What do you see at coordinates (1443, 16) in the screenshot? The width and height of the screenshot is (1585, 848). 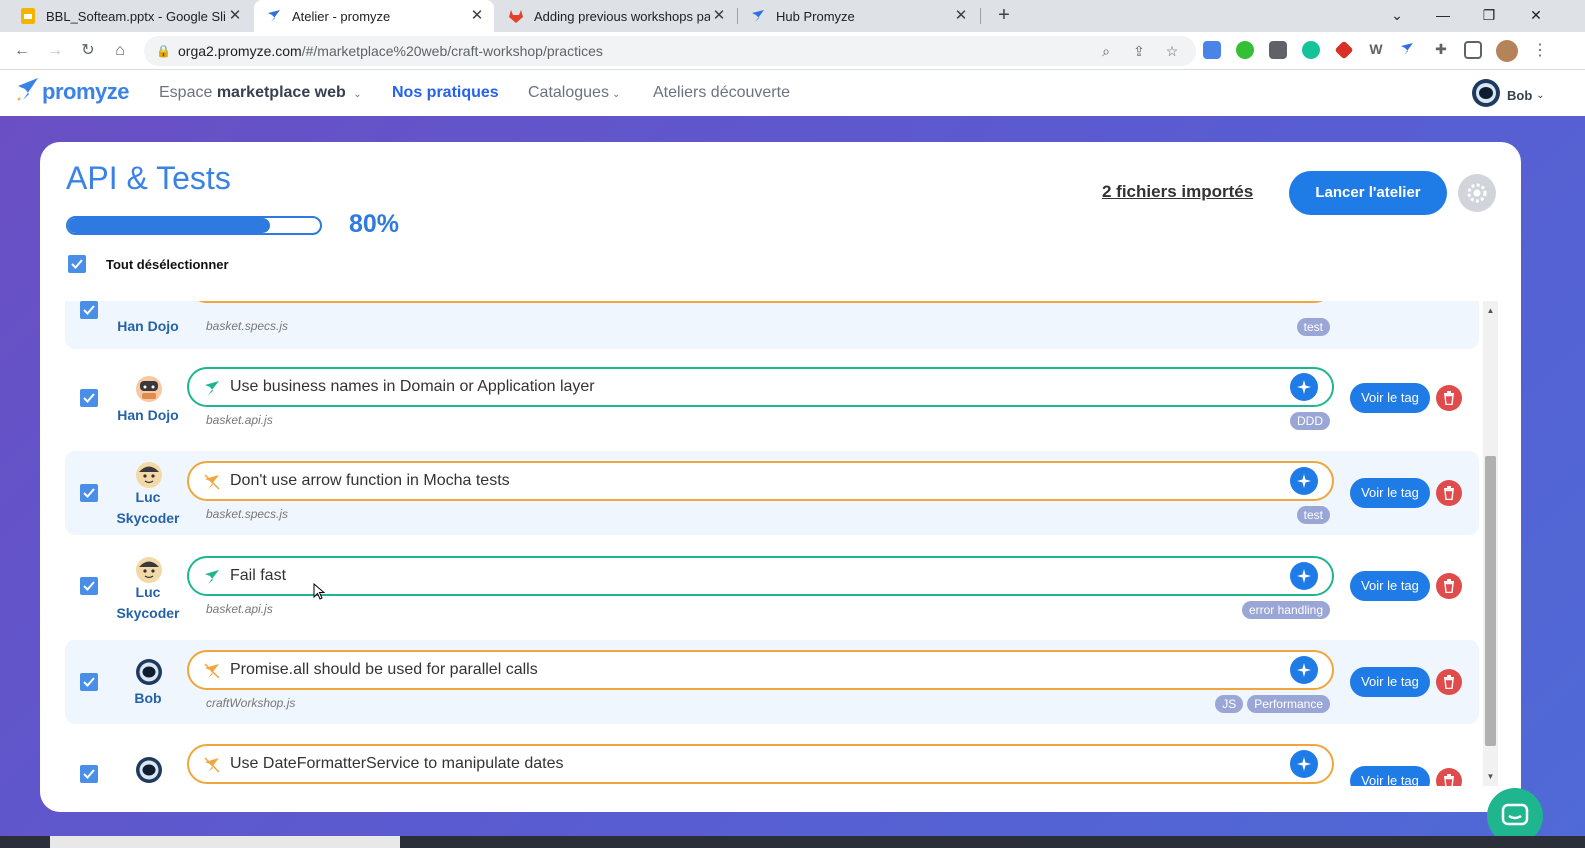 I see `minimize-icon: —` at bounding box center [1443, 16].